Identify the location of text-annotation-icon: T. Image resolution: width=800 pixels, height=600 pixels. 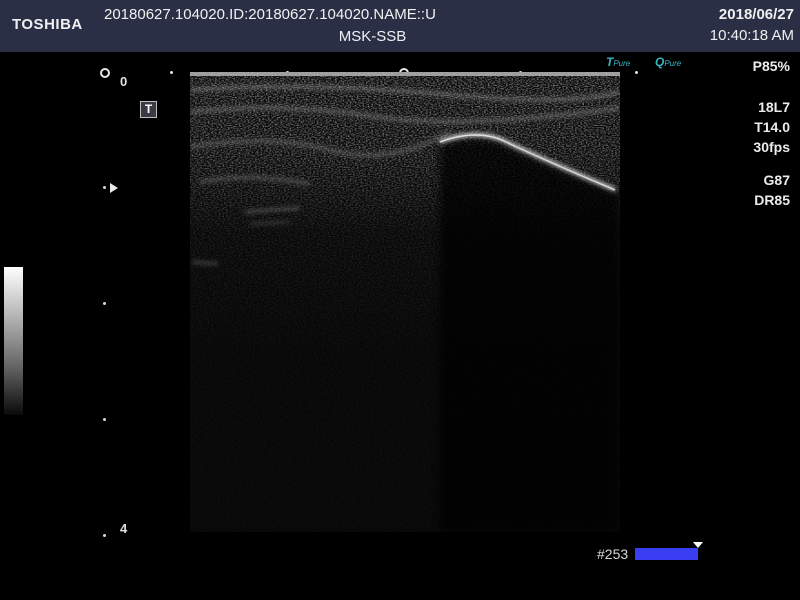
(148, 109).